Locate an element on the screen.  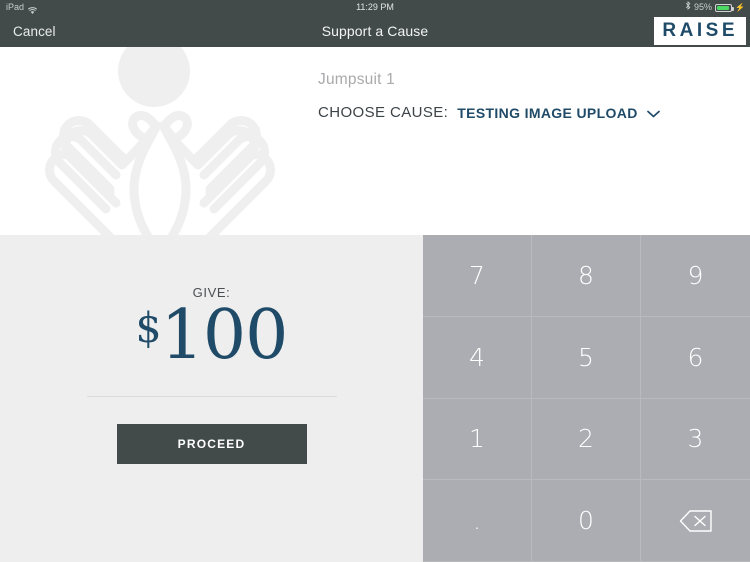
battery-percent-label: 95% is located at coordinates (703, 7).